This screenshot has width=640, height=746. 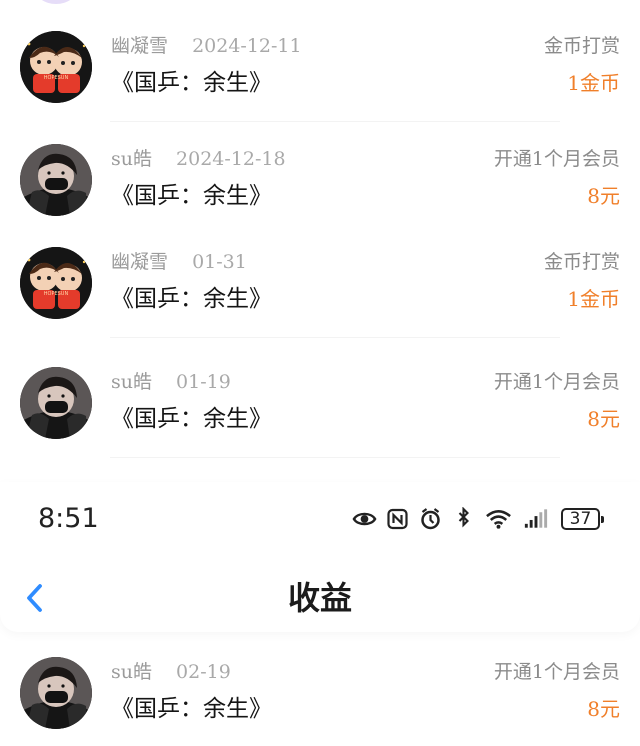 I want to click on income-record: HOPESUN 幽凝雪 01-31 《国乒：余生》 金币打赏 1金币, so click(x=320, y=285).